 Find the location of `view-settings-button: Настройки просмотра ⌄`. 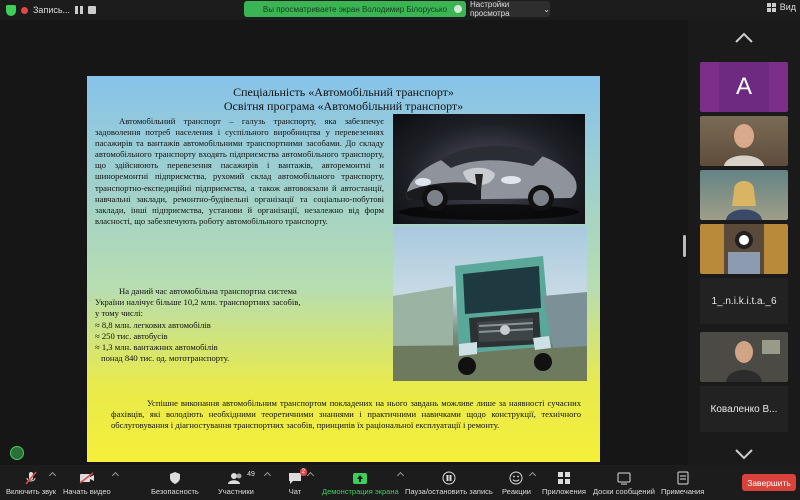

view-settings-button: Настройки просмотра ⌄ is located at coordinates (510, 9).